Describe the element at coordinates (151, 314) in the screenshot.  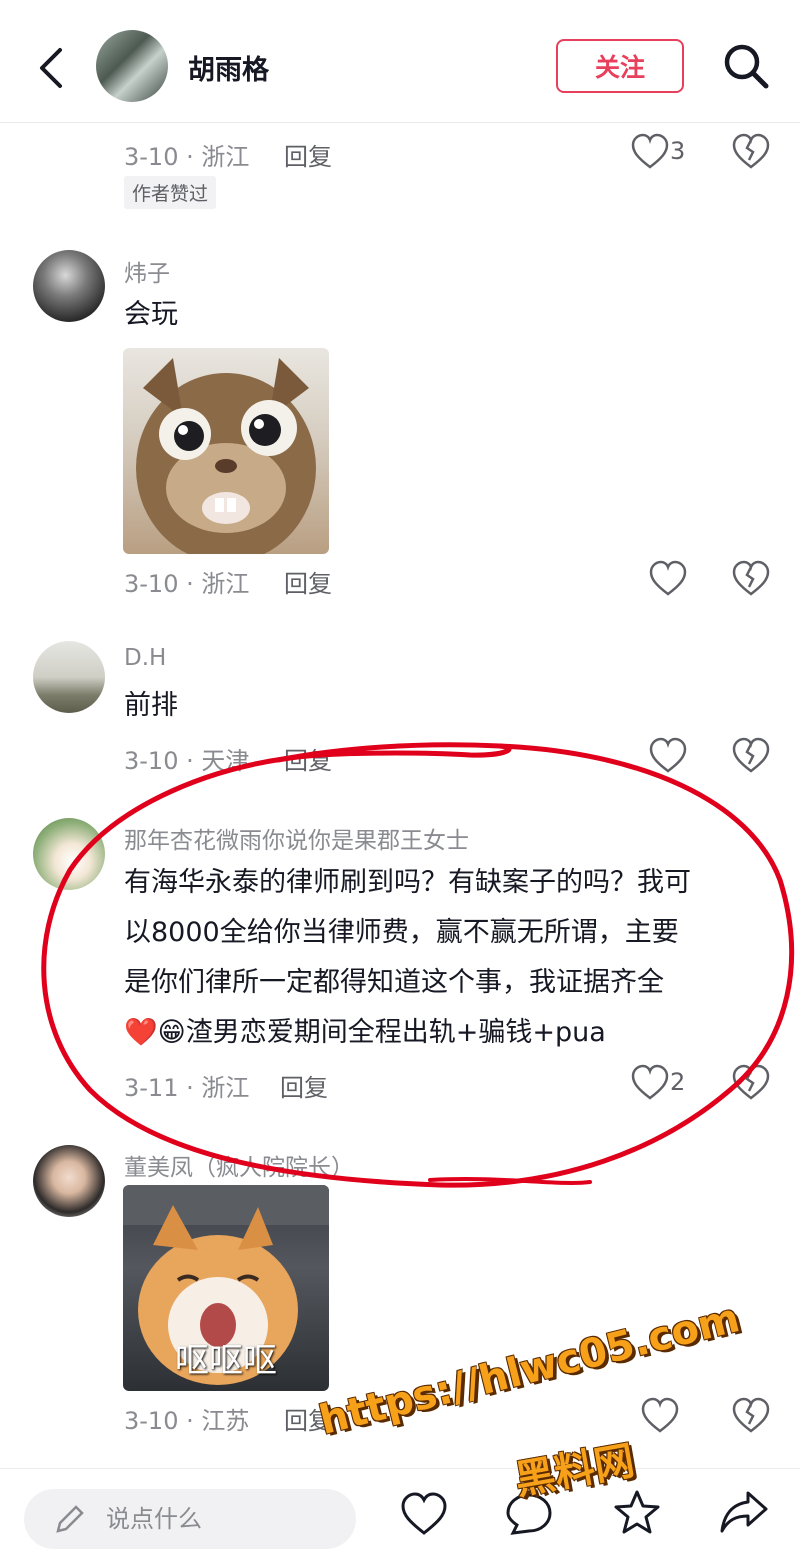
I see `comment-text: 会玩` at that location.